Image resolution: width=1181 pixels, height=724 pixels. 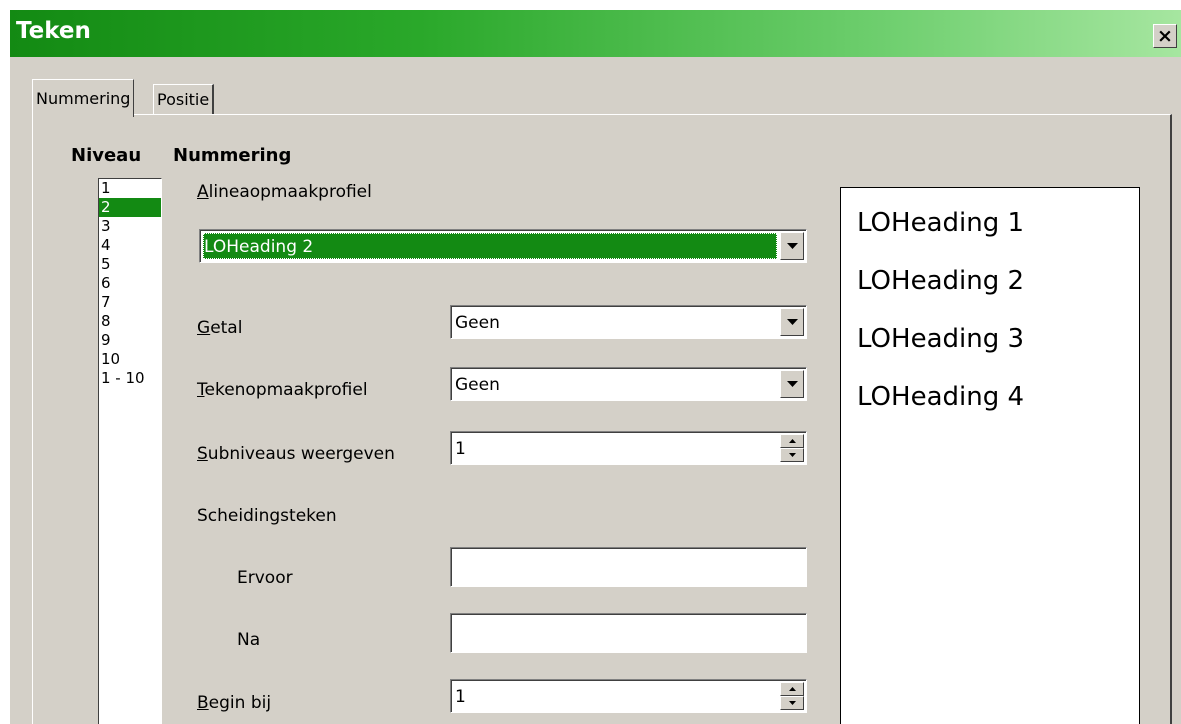 I want to click on list-item: 9, so click(x=130, y=340).